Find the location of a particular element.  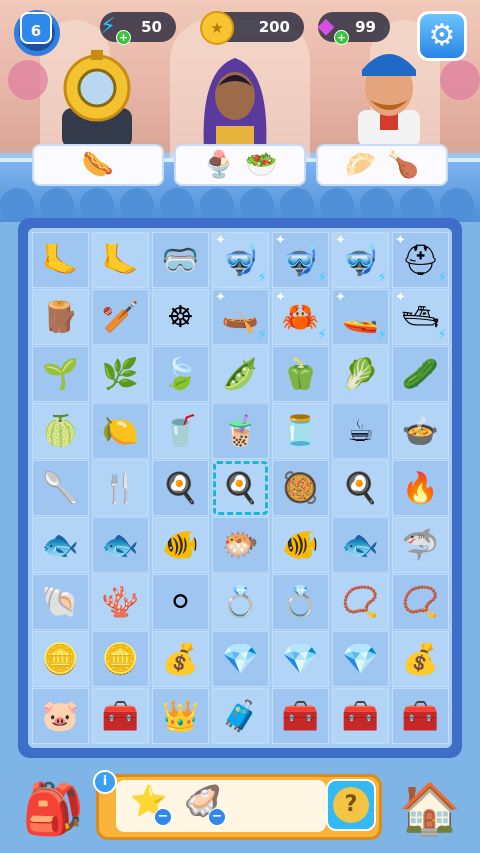

board-cell-pearl: ⚪ is located at coordinates (180, 602).